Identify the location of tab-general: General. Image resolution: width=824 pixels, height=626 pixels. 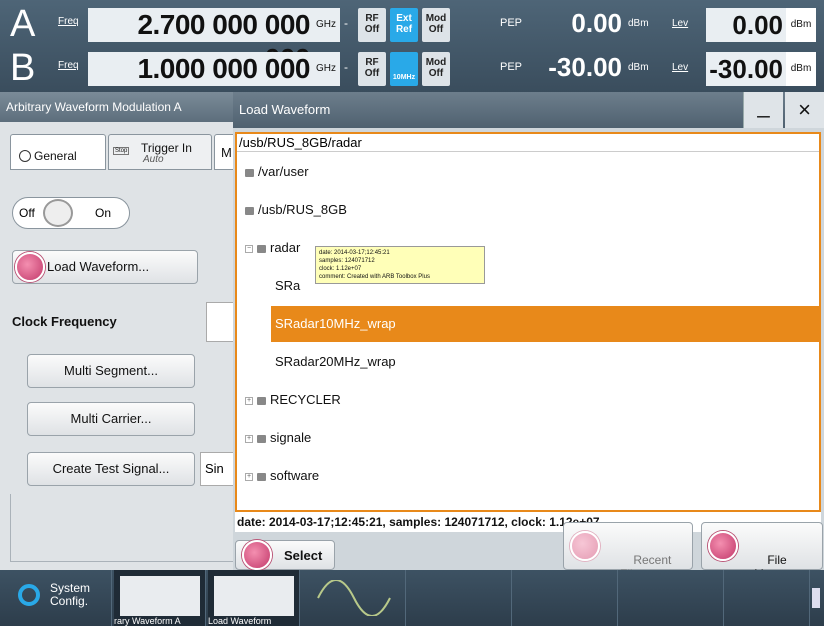
(58, 152).